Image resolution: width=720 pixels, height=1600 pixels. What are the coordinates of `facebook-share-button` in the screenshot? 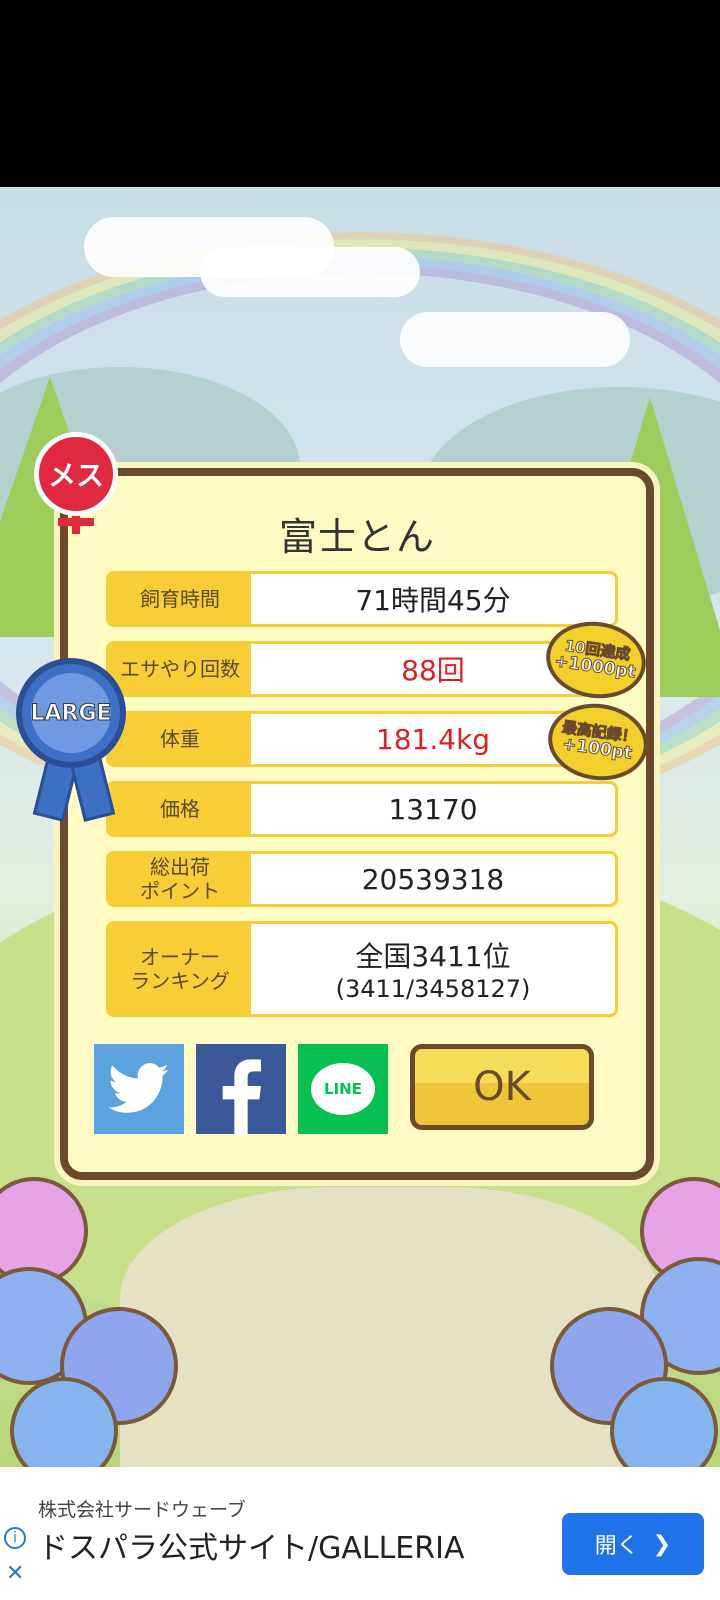 It's located at (241, 1090).